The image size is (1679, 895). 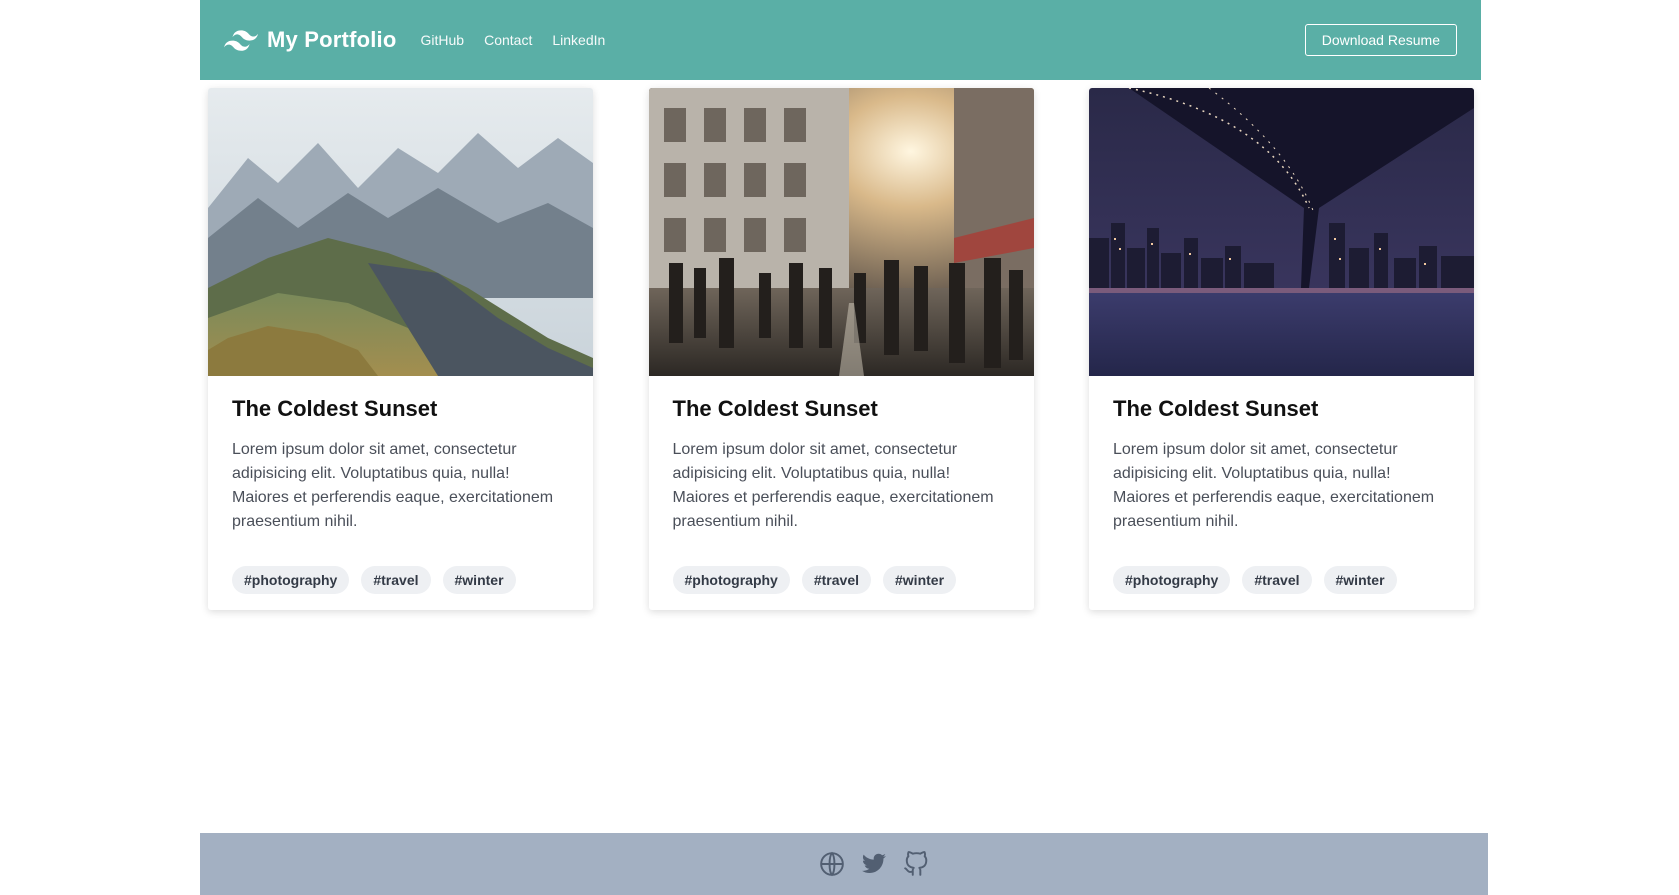 What do you see at coordinates (832, 864) in the screenshot?
I see `globe-icon` at bounding box center [832, 864].